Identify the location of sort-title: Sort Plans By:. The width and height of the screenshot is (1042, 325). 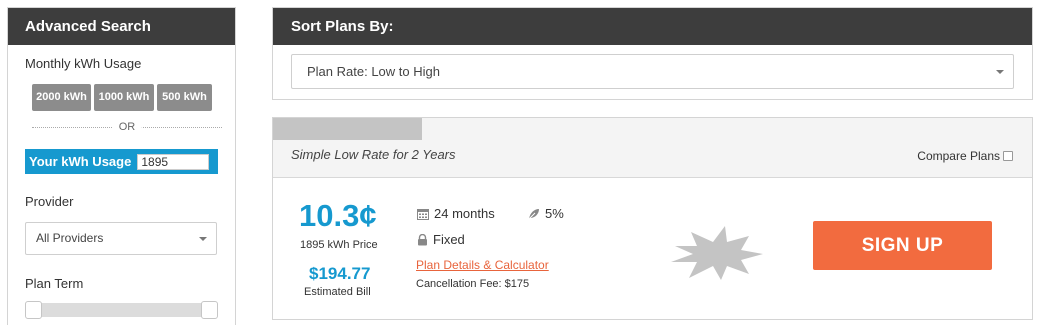
(652, 26).